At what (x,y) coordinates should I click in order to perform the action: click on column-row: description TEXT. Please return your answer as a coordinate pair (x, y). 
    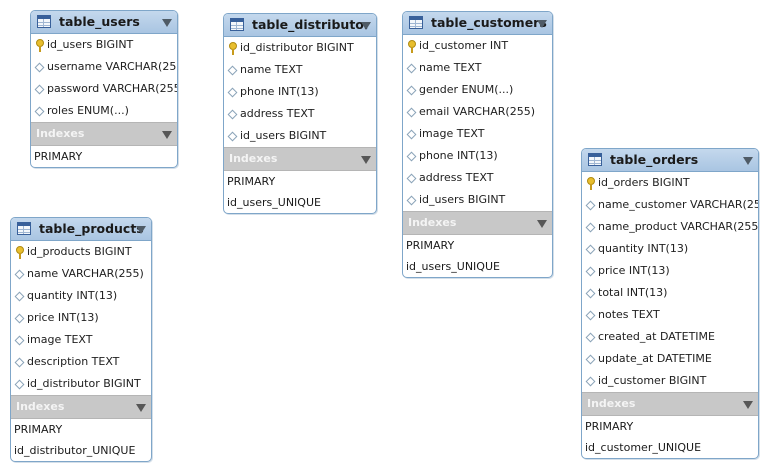
    Looking at the image, I should click on (81, 362).